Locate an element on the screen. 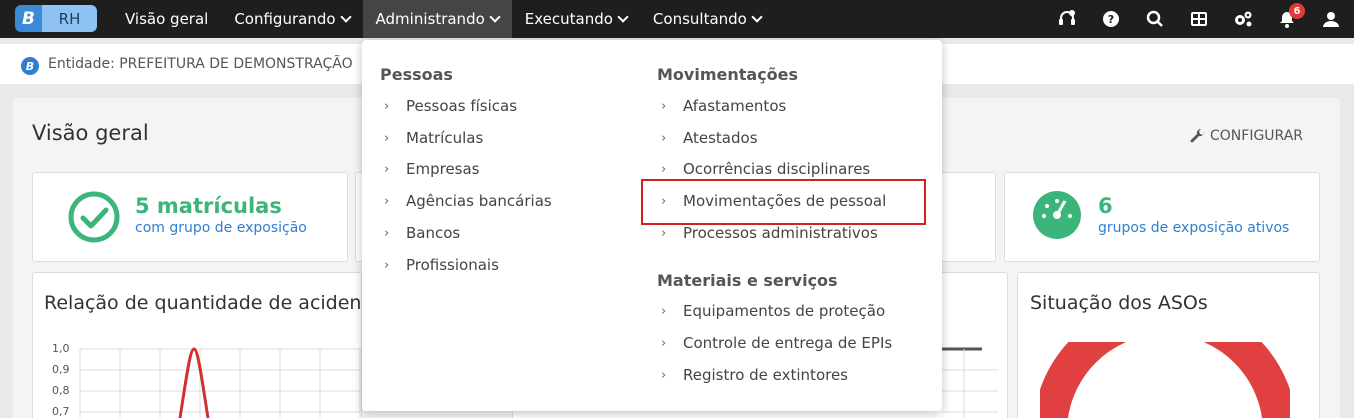  menu-item-label: Controle de entrega de EPIs is located at coordinates (788, 343).